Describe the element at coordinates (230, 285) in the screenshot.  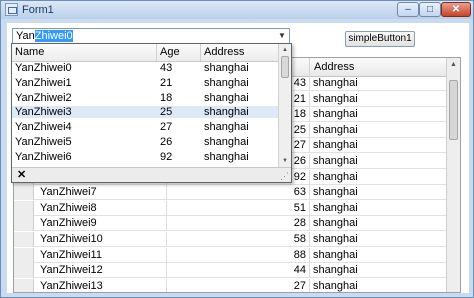
I see `grid-row: YanZhiwei13 27 shanghai` at that location.